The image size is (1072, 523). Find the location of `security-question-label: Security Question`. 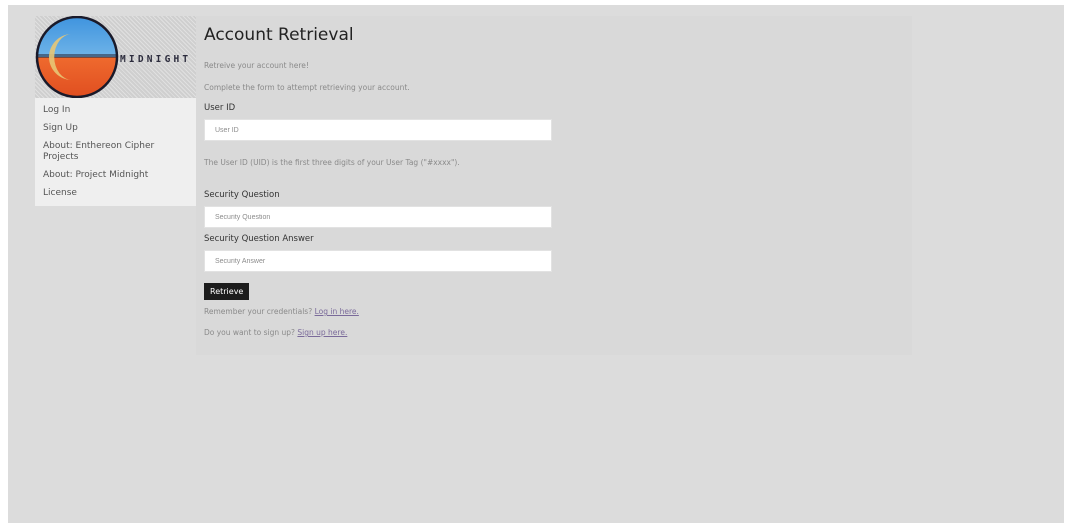

security-question-label: Security Question is located at coordinates (242, 195).